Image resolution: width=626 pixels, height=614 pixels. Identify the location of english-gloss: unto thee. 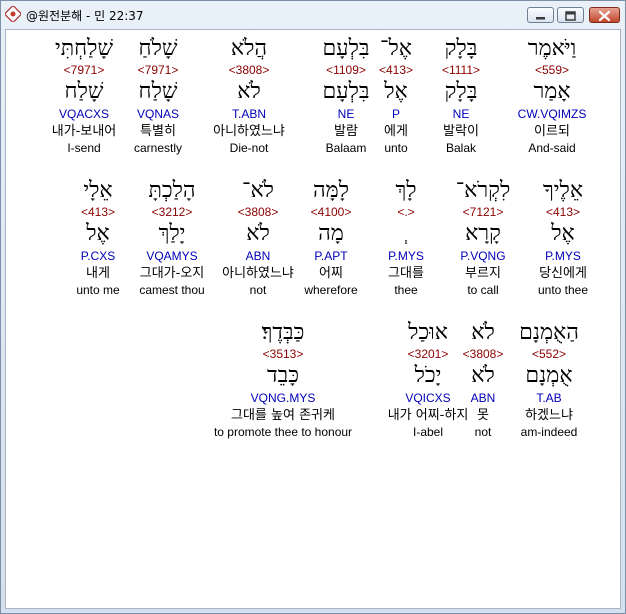
(563, 290).